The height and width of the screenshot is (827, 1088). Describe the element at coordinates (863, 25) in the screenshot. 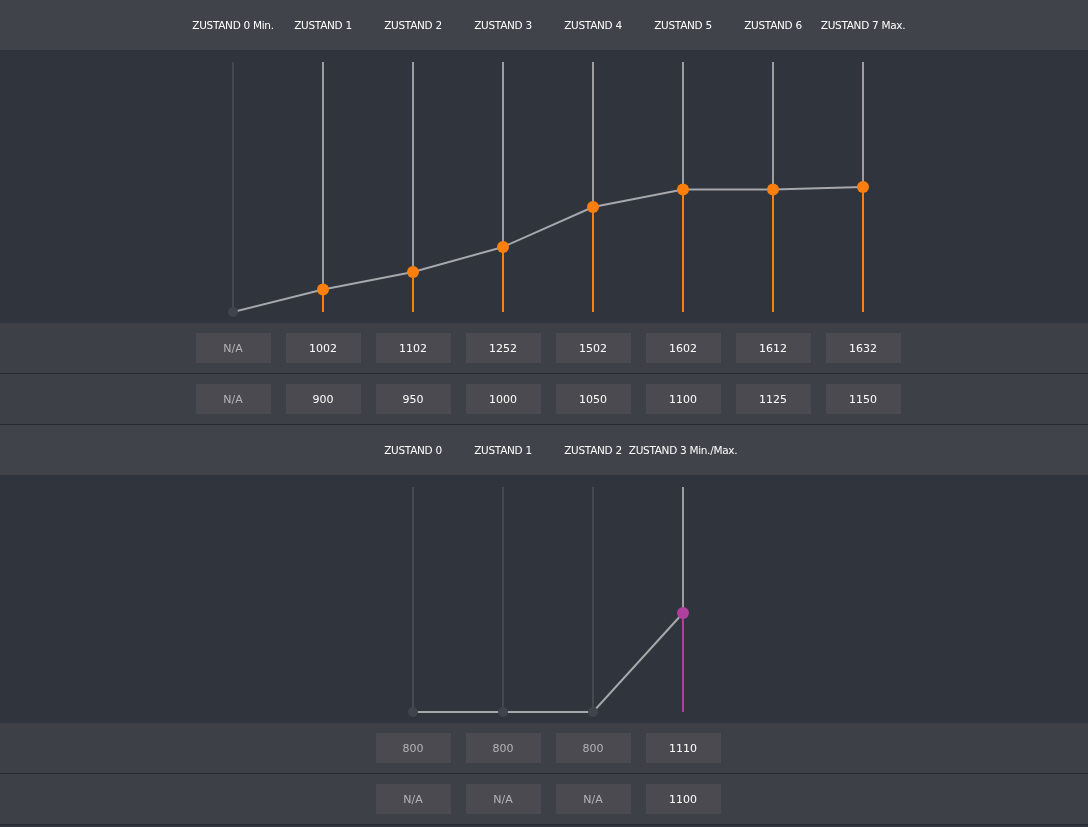

I see `state-label: ZUSTAND 7 Max.` at that location.